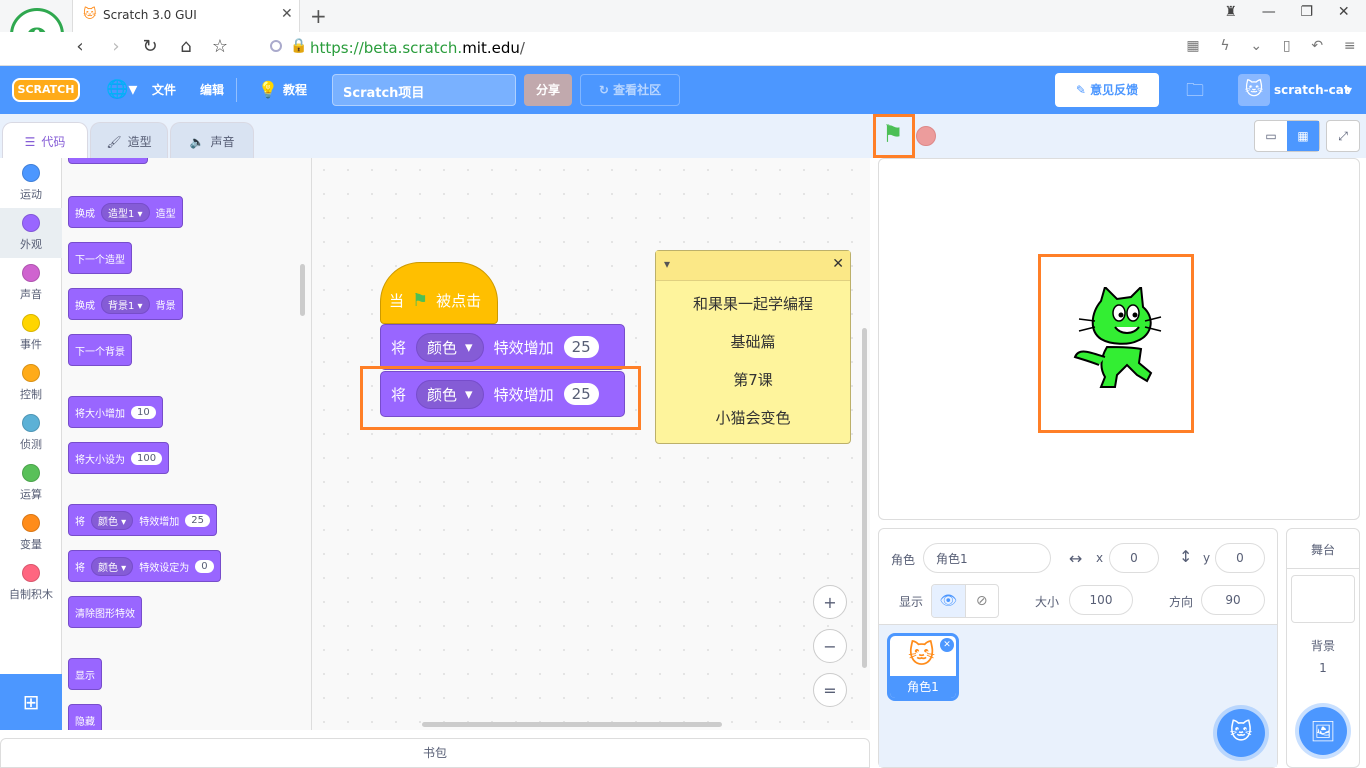 The width and height of the screenshot is (1366, 768). Describe the element at coordinates (186, 47) in the screenshot. I see `home-icon: ⌂` at that location.